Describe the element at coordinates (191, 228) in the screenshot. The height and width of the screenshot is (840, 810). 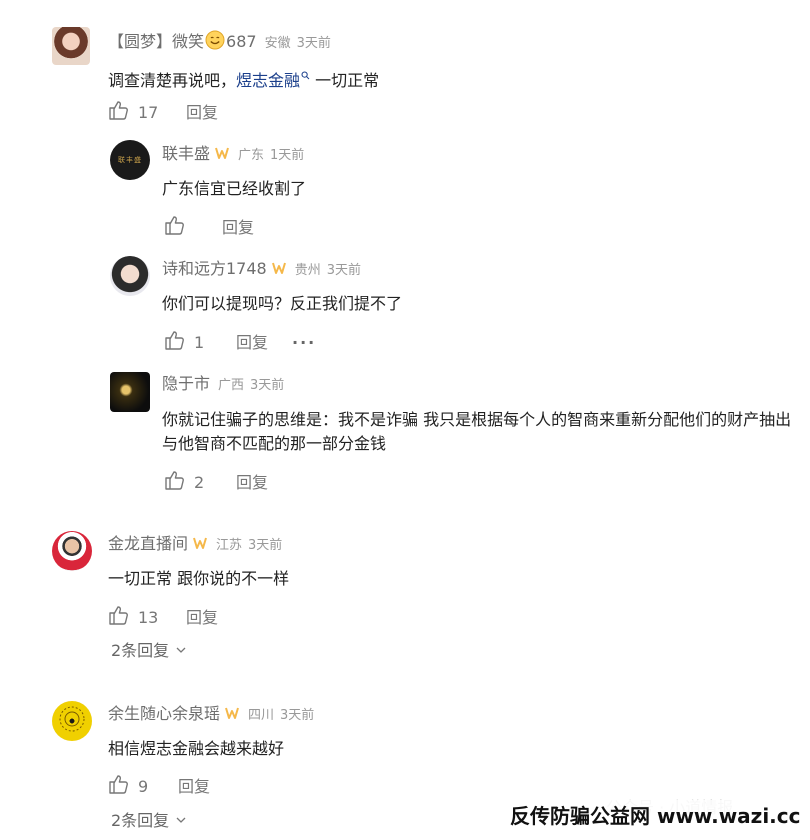
I see `like-button` at that location.